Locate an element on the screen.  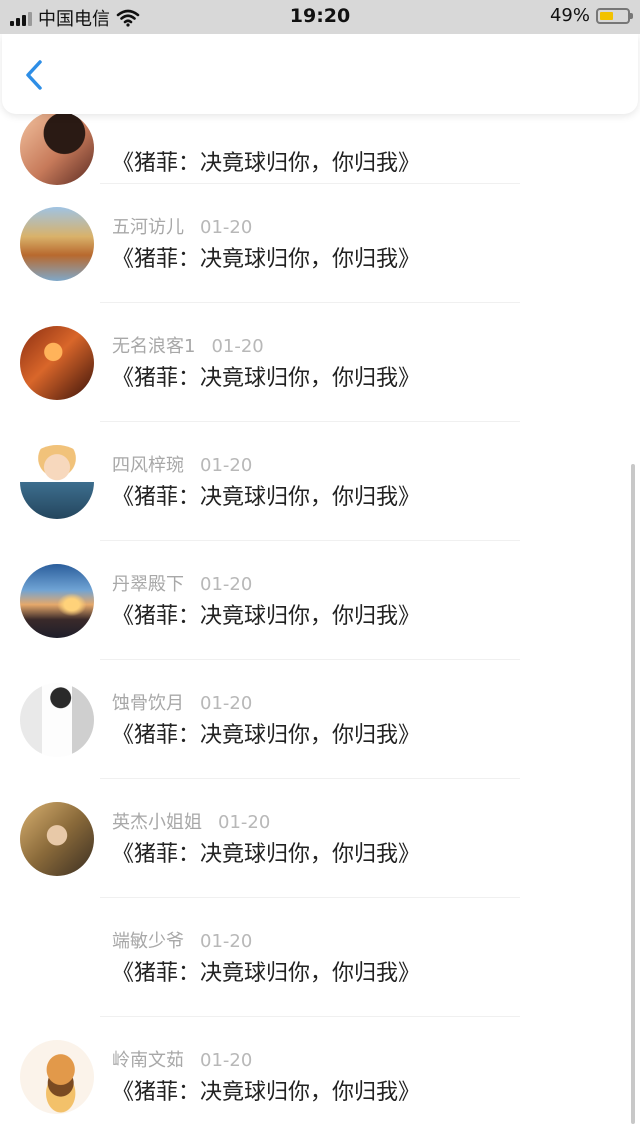
scrollbar is located at coordinates (633, 794).